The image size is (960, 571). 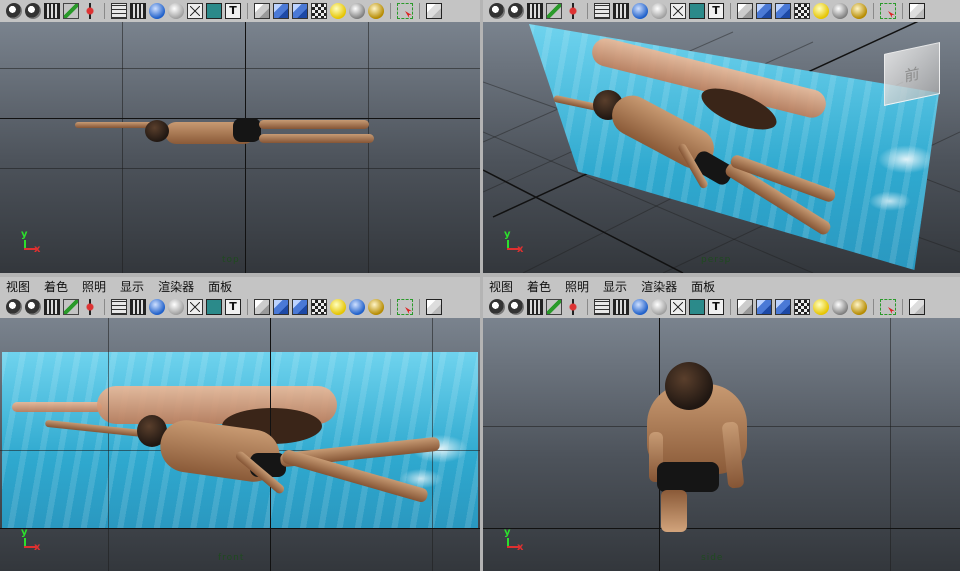 What do you see at coordinates (698, 447) in the screenshot?
I see `swimmer-model-side` at bounding box center [698, 447].